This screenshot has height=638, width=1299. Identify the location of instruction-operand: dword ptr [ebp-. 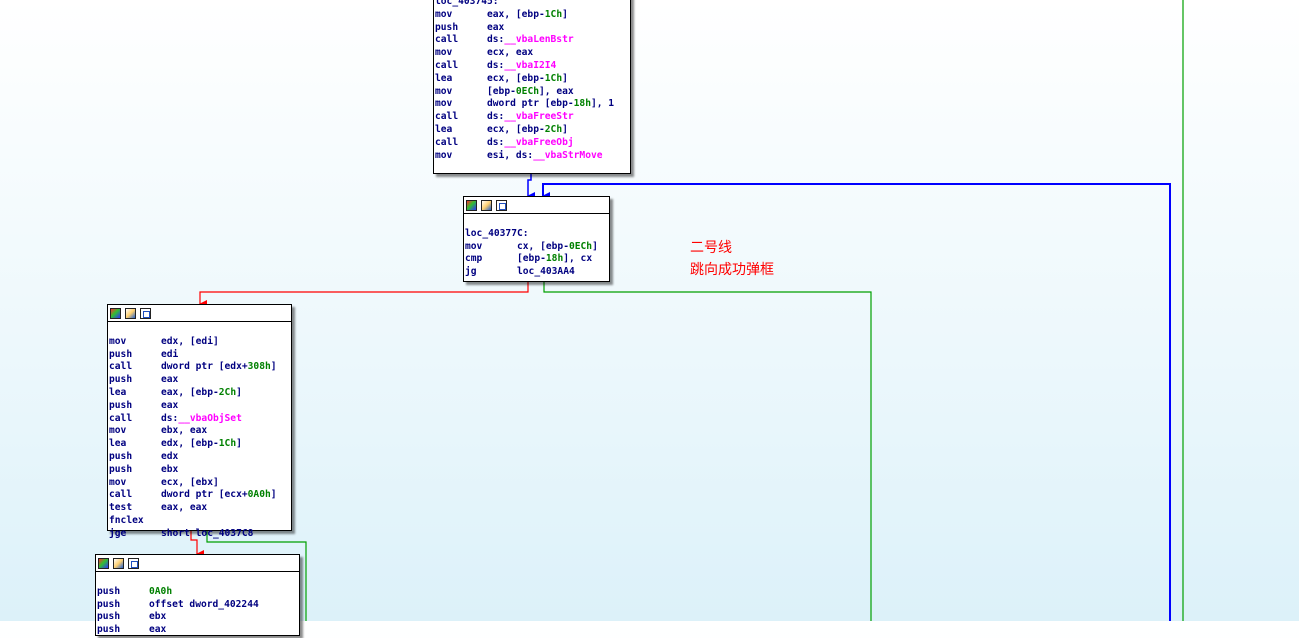
(530, 104).